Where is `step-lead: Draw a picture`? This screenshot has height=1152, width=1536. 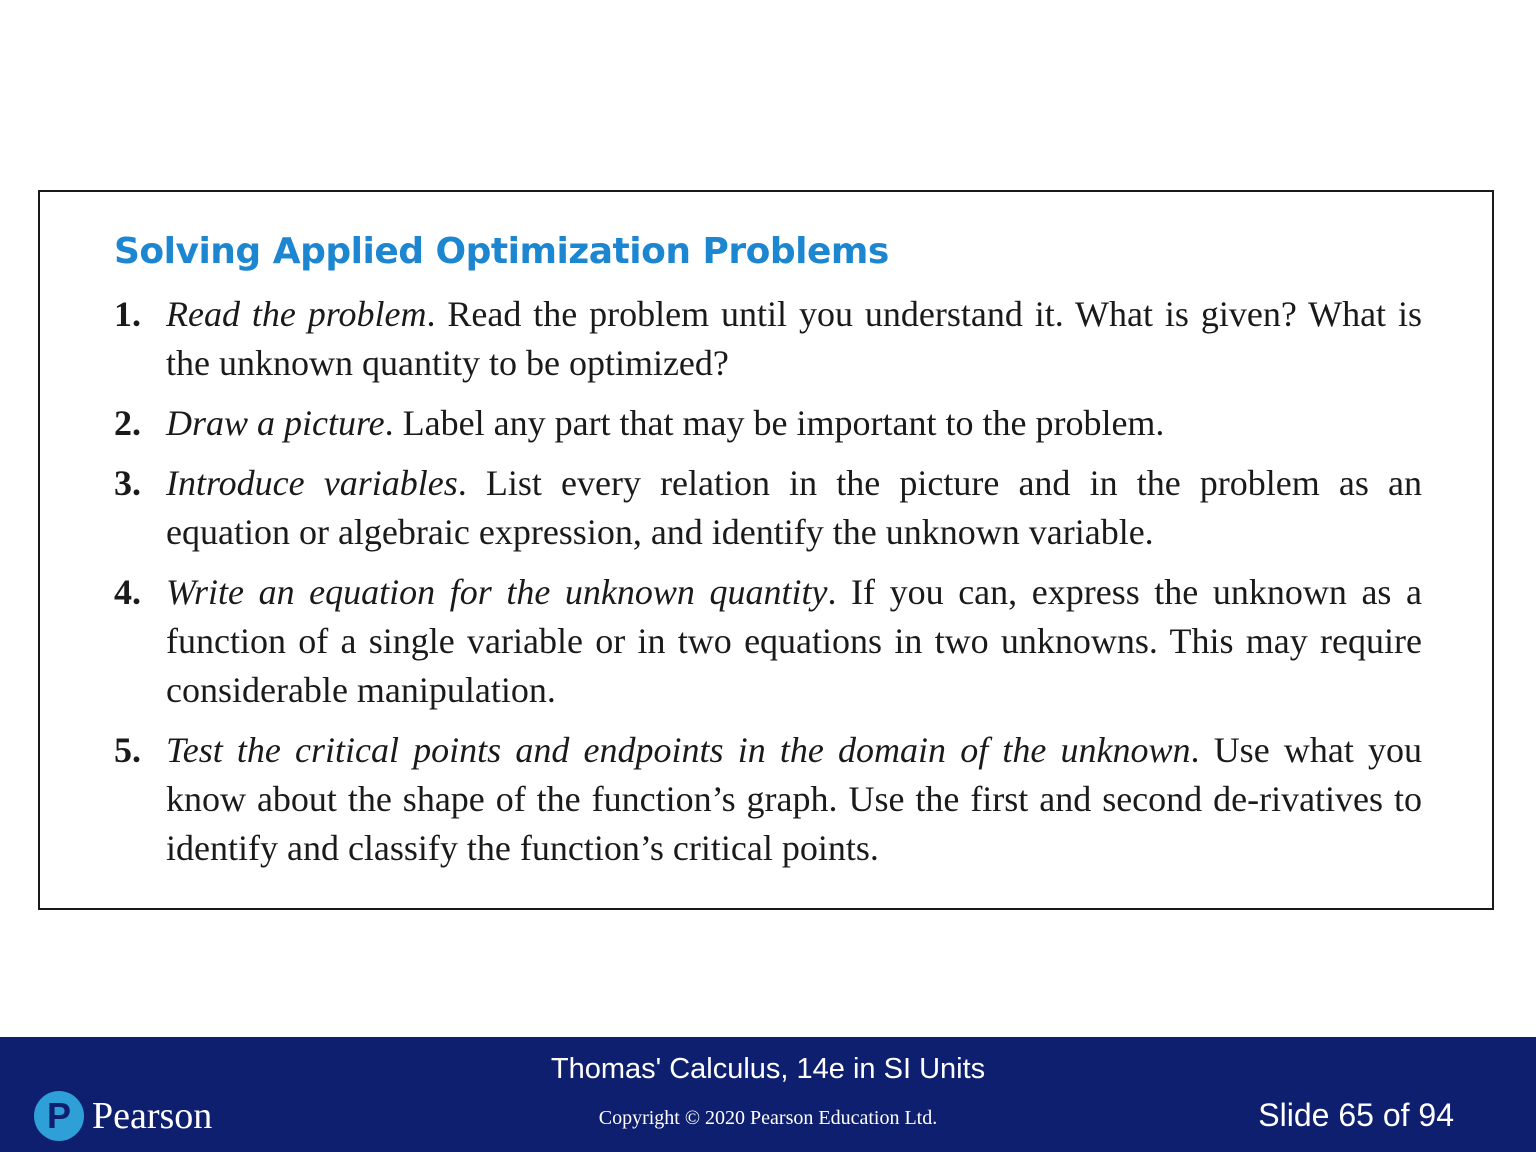
step-lead: Draw a picture is located at coordinates (275, 423).